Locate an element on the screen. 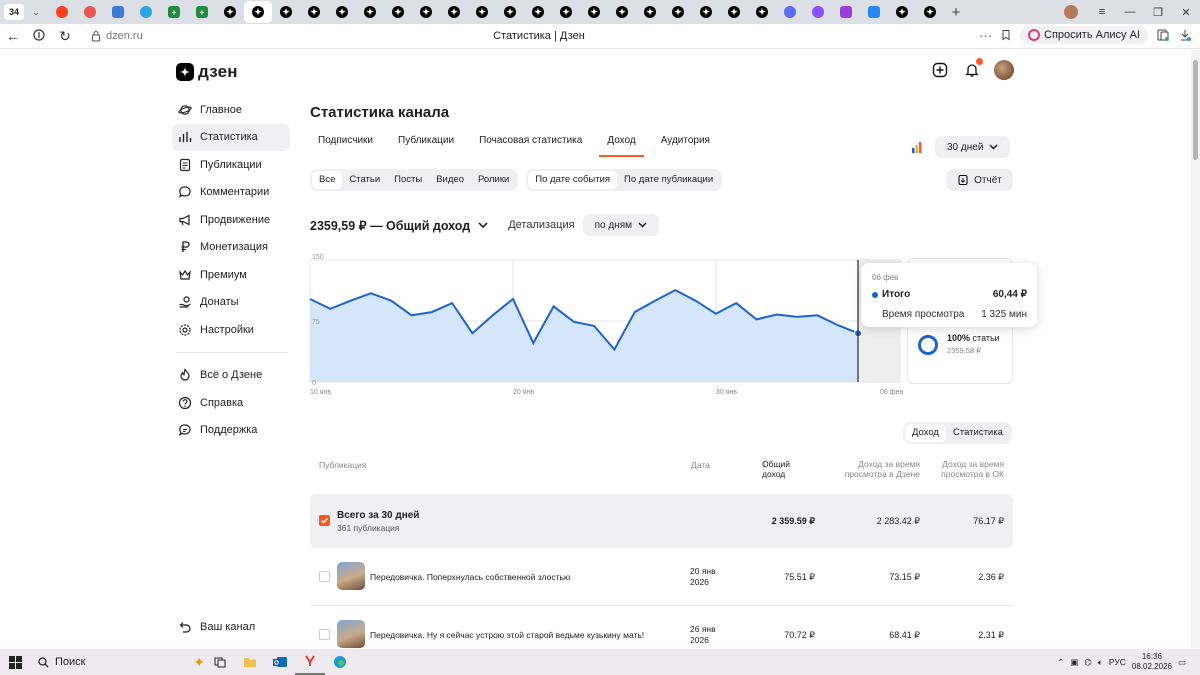  tab-subscribers: Подписчики is located at coordinates (345, 144).